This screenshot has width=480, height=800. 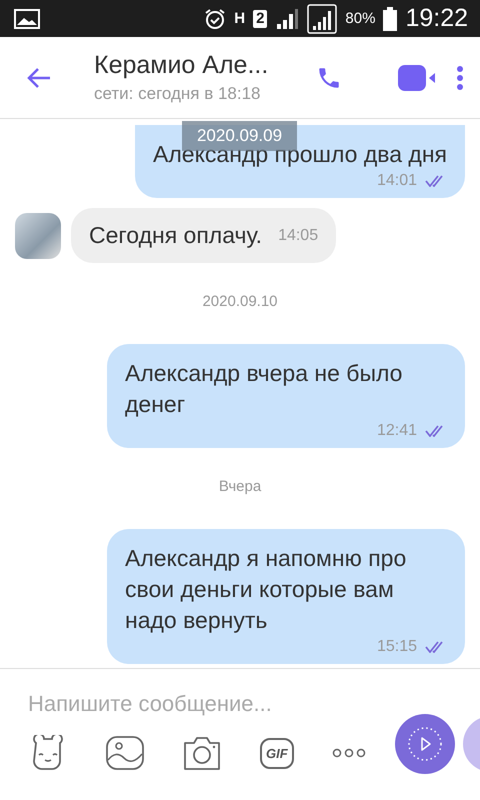 I want to click on network-type: H, so click(x=240, y=18).